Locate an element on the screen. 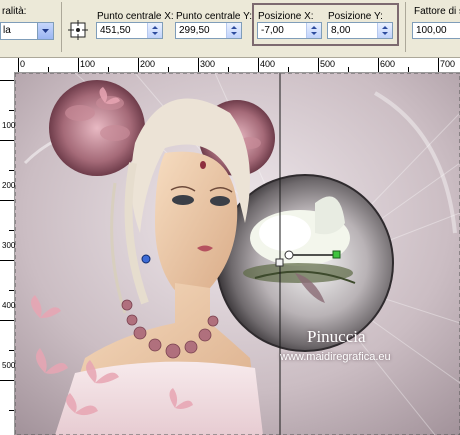 This screenshot has width=460, height=435. watermark-url: www.maidiregrafica.eu is located at coordinates (335, 357).